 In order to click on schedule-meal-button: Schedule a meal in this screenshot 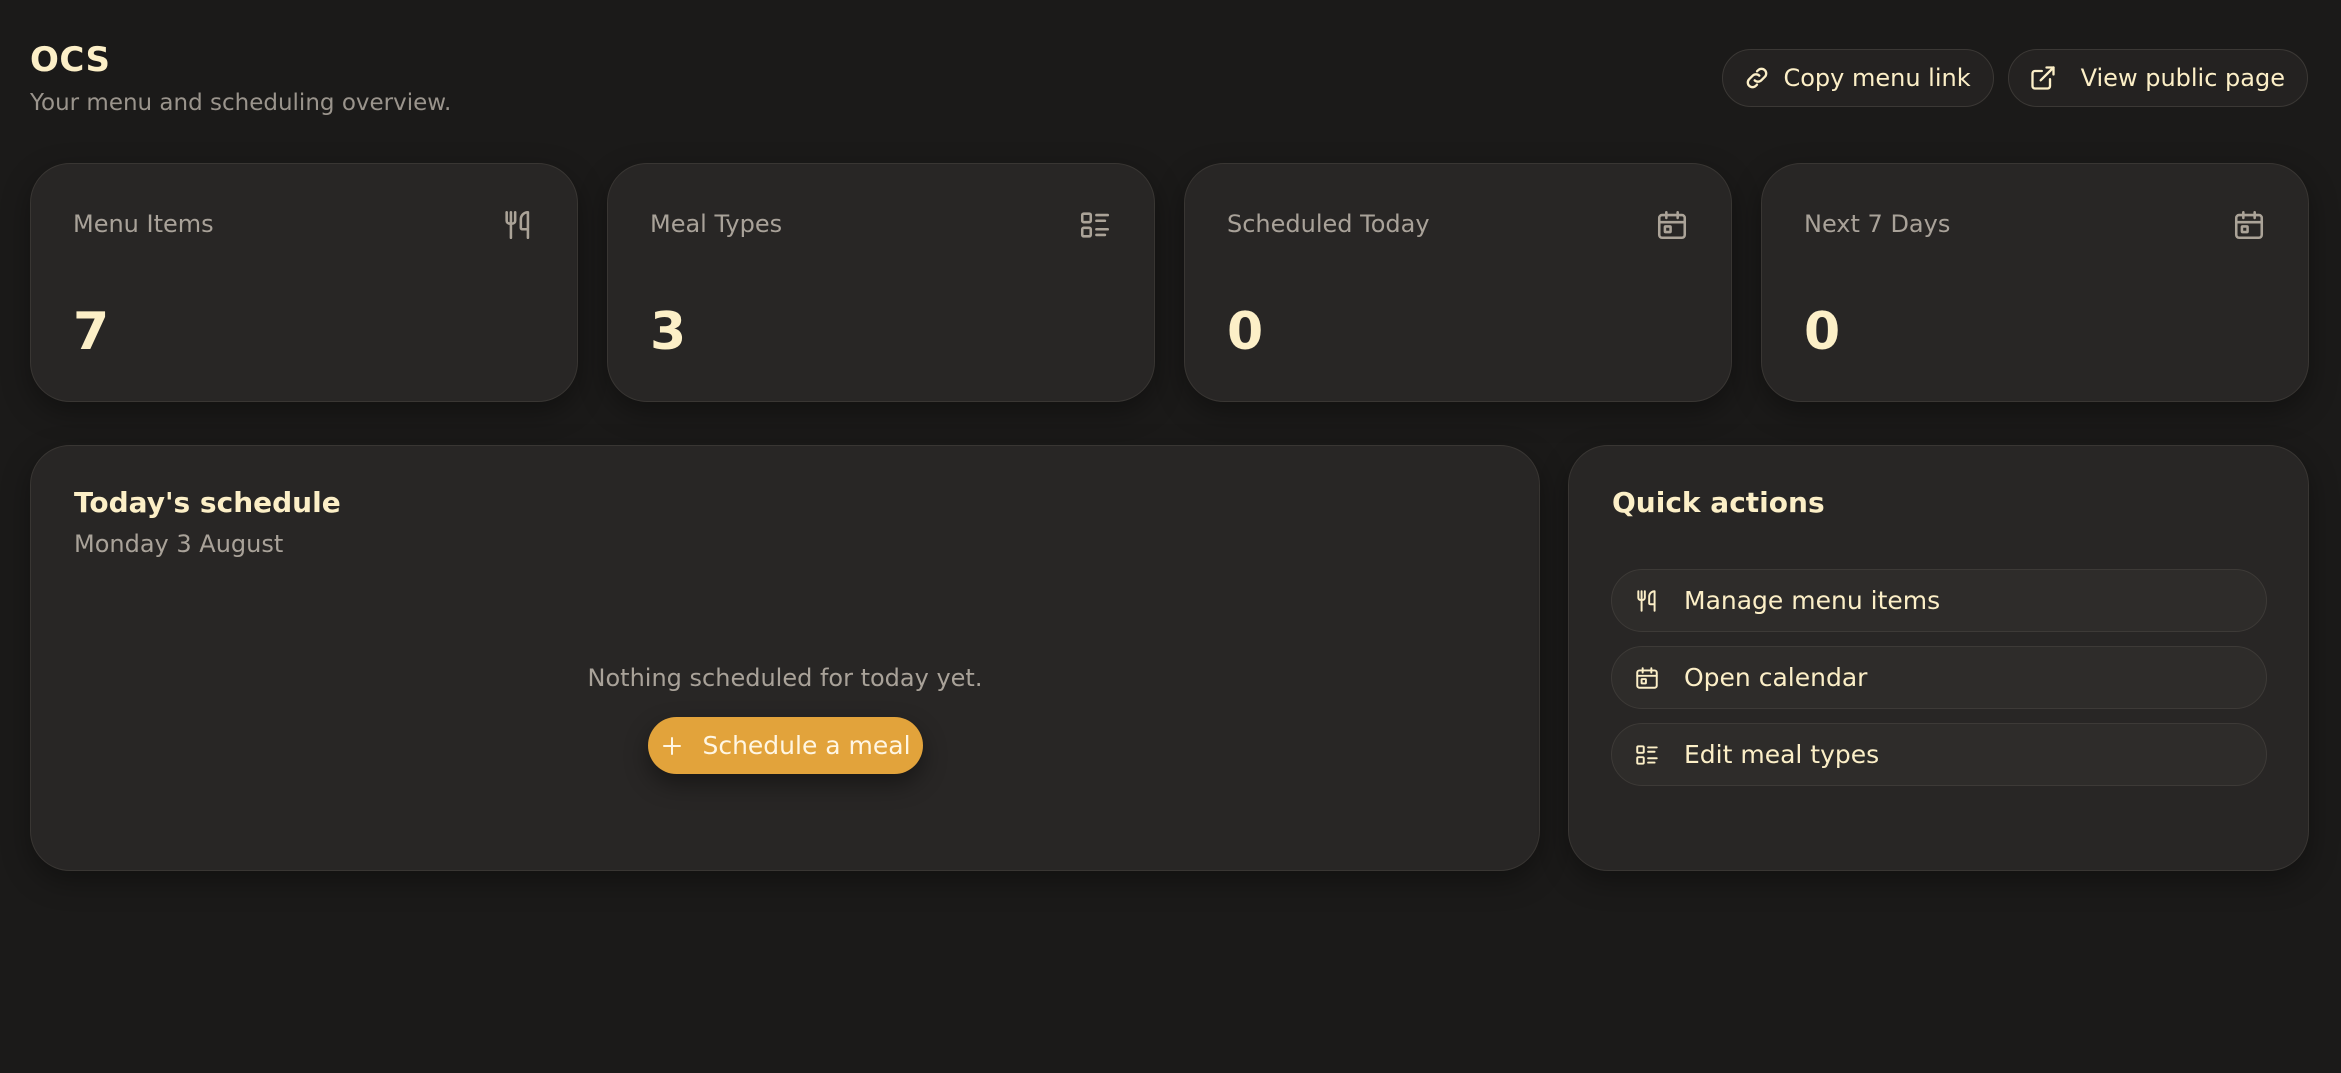, I will do `click(785, 745)`.